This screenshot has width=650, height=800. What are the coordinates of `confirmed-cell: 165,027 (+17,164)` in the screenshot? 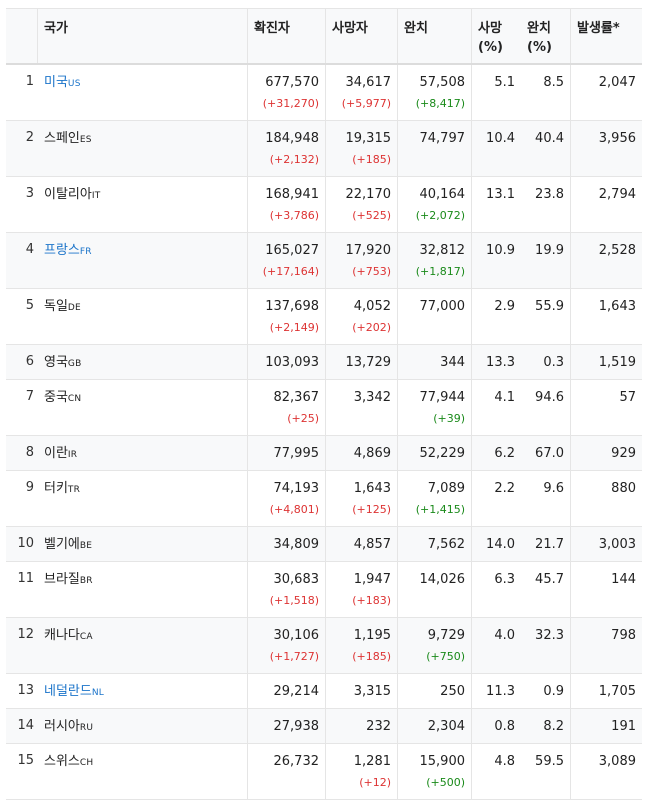 It's located at (287, 260).